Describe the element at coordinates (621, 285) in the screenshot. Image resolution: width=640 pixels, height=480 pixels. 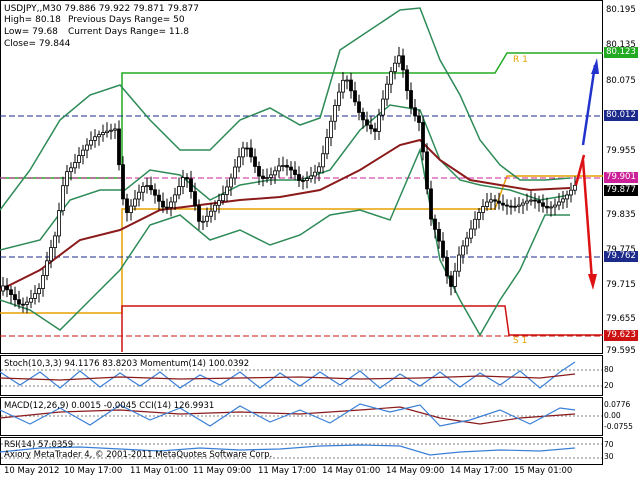
I see `price-label: 79.715` at that location.